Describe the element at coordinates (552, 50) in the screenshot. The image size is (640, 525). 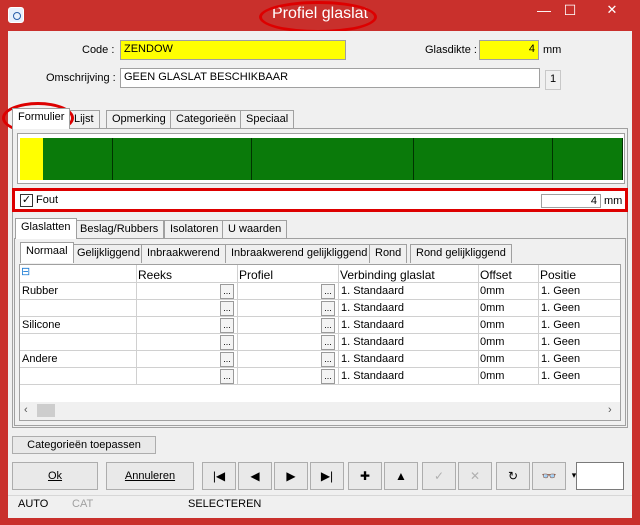
I see `glasdikte-unit: mm` at that location.